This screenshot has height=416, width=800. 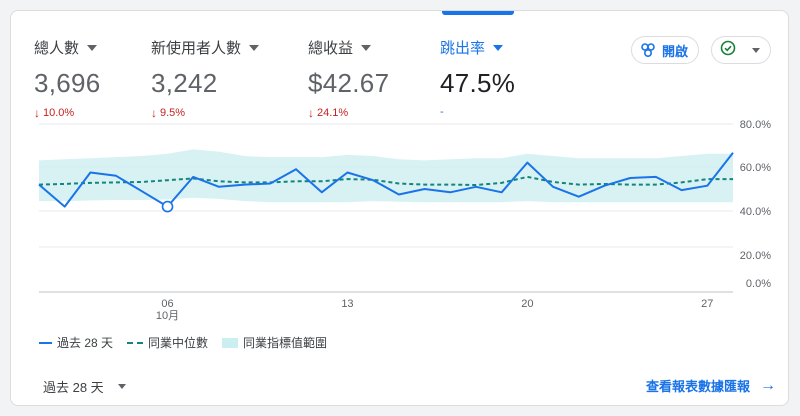 I want to click on chart-legend: 過去 28 天 同業中位數 同業指標值範圍, so click(x=190, y=342).